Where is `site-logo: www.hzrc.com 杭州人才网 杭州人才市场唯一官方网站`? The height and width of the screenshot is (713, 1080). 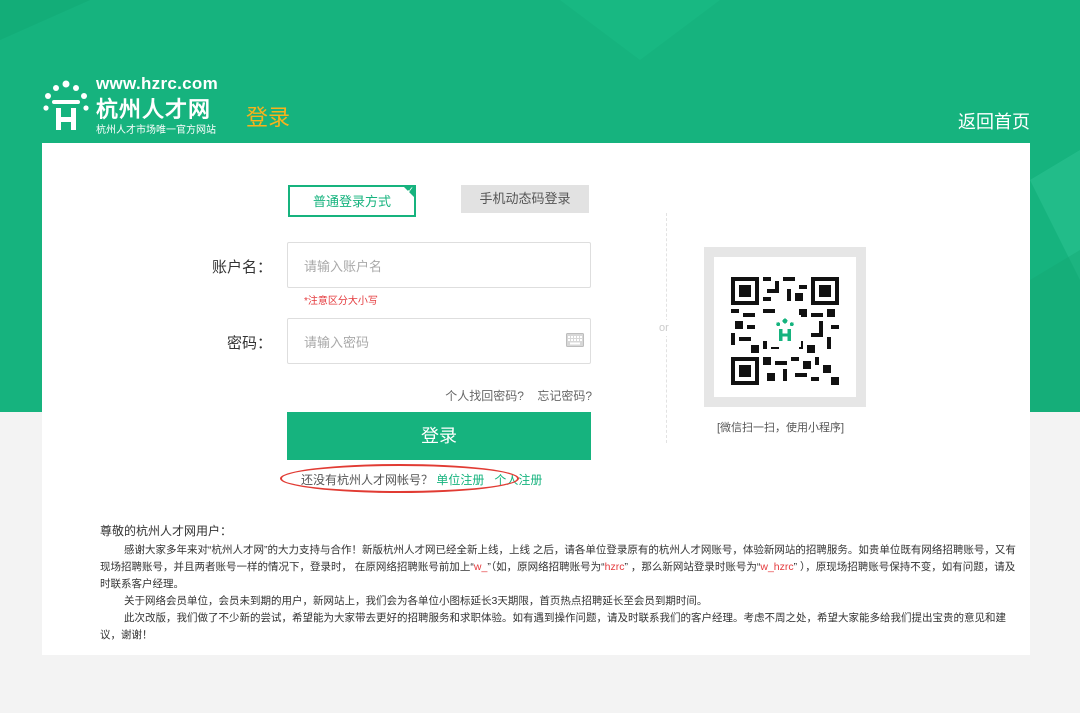
site-logo: www.hzrc.com 杭州人才网 杭州人才市场唯一官方网站 is located at coordinates (134, 105).